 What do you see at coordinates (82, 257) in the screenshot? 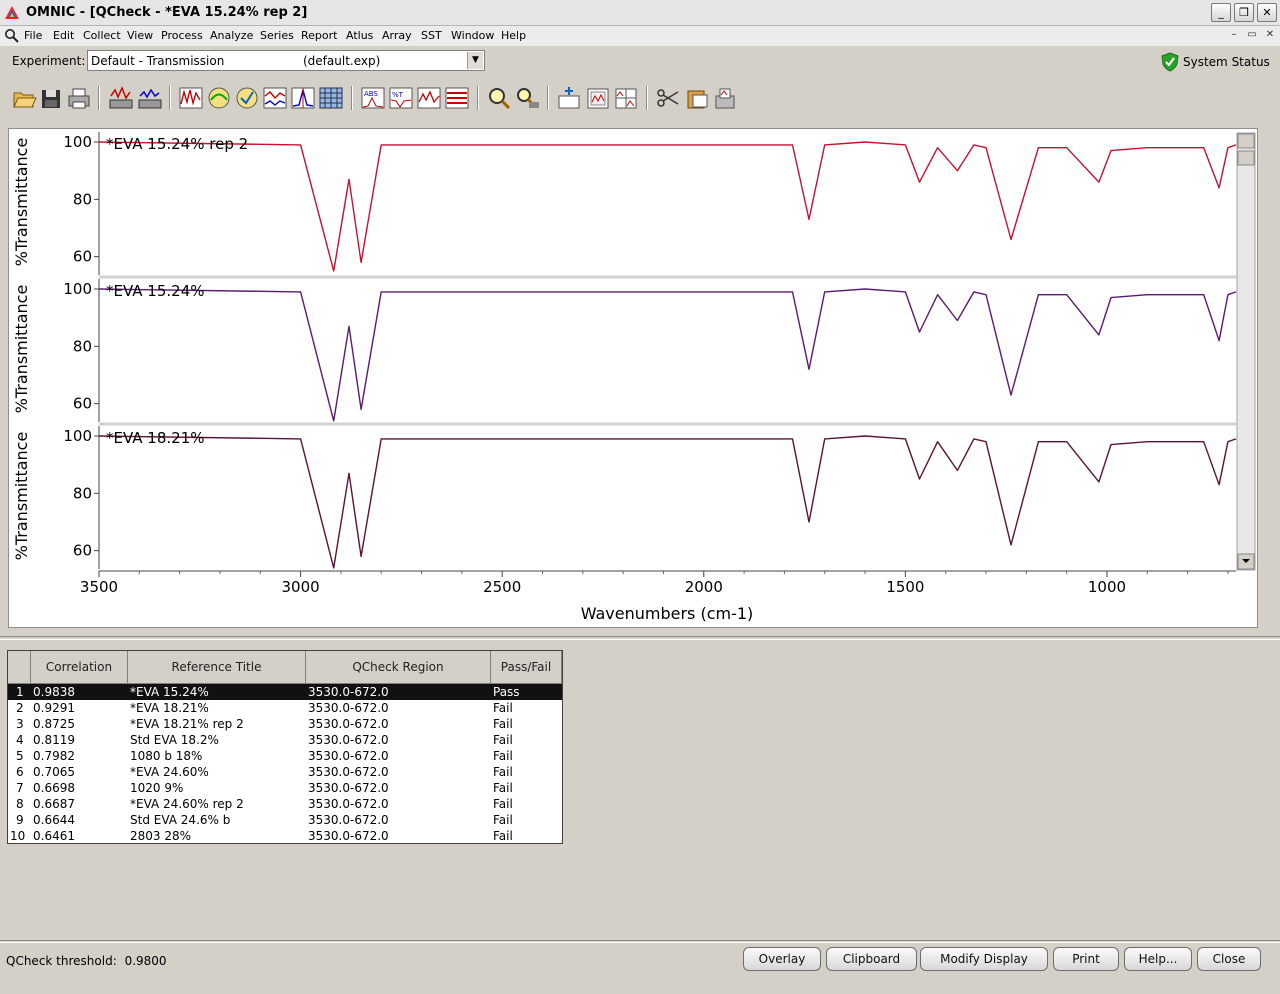
I see `y-tick-label: 60` at bounding box center [82, 257].